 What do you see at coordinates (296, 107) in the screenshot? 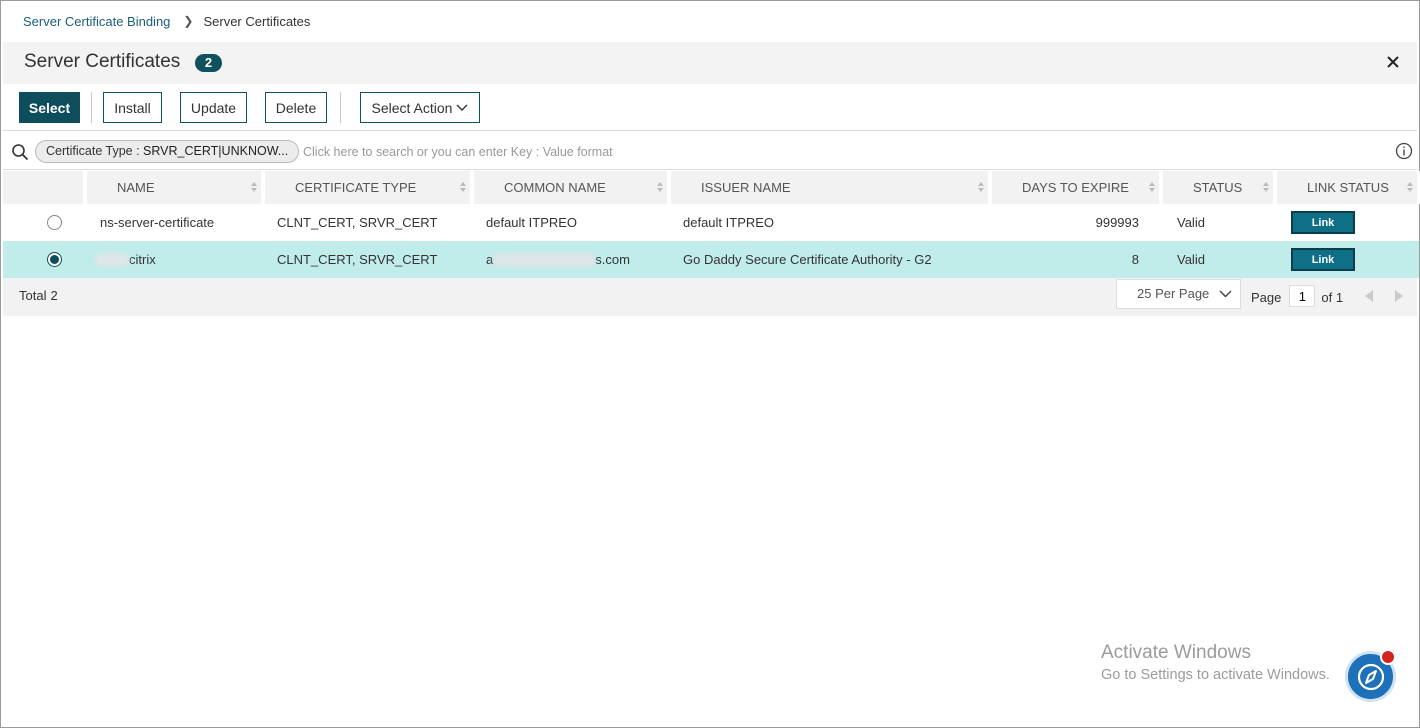
I see `delete-button: Delete` at bounding box center [296, 107].